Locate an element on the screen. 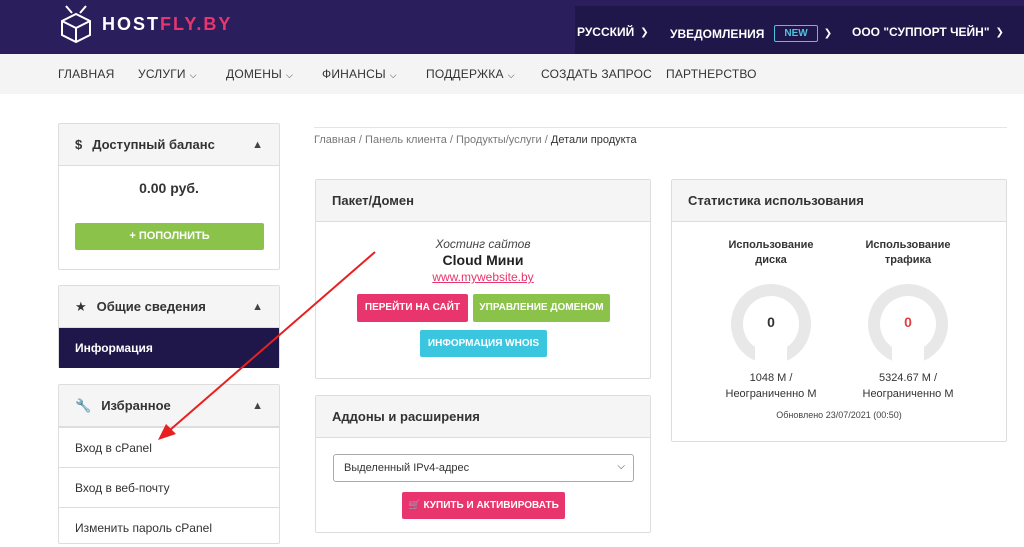 The image size is (1024, 547). package-title: Пакет/Домен is located at coordinates (373, 200).